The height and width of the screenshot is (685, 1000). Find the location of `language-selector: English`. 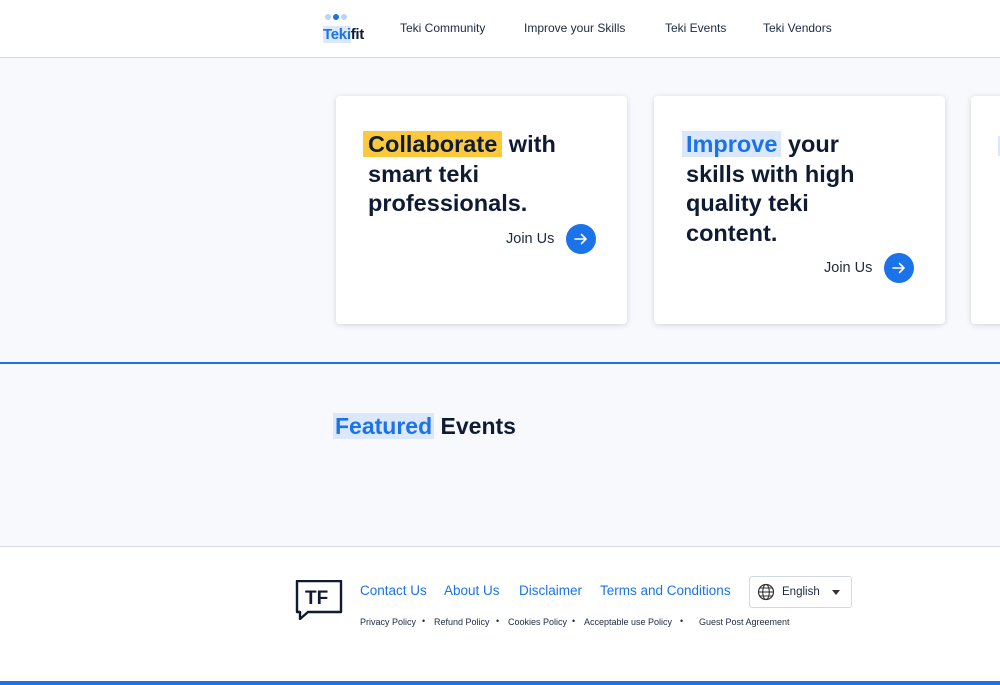

language-selector: English is located at coordinates (800, 592).